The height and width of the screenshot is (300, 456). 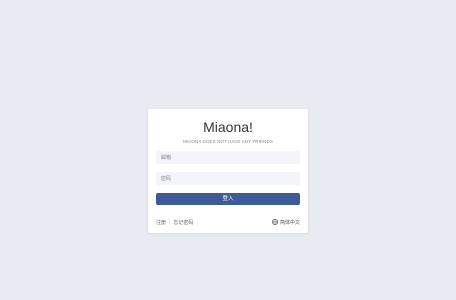 I want to click on card-footer: 注册 | 忘记密码 简体中文, so click(x=228, y=222).